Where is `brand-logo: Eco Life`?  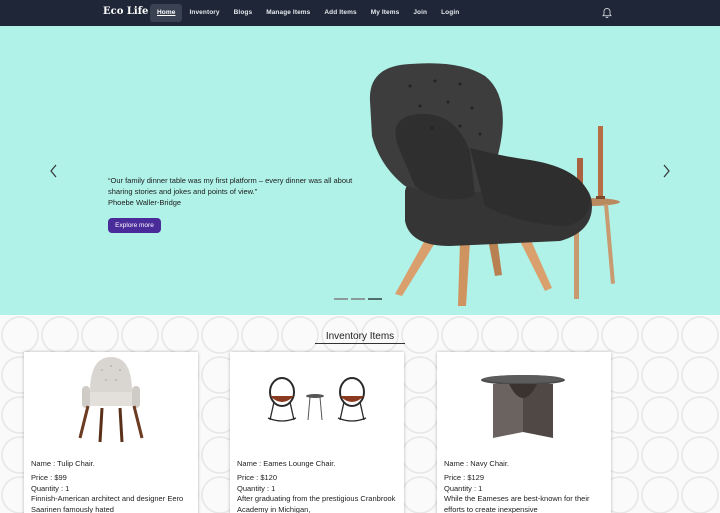 brand-logo: Eco Life is located at coordinates (125, 11).